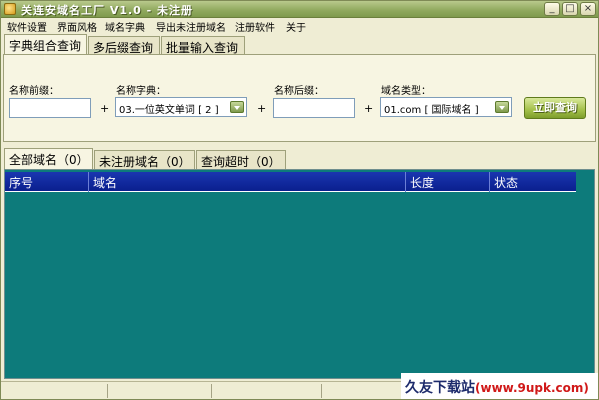  What do you see at coordinates (290, 182) in the screenshot?
I see `table-header: 序号 域名 长度 状态` at bounding box center [290, 182].